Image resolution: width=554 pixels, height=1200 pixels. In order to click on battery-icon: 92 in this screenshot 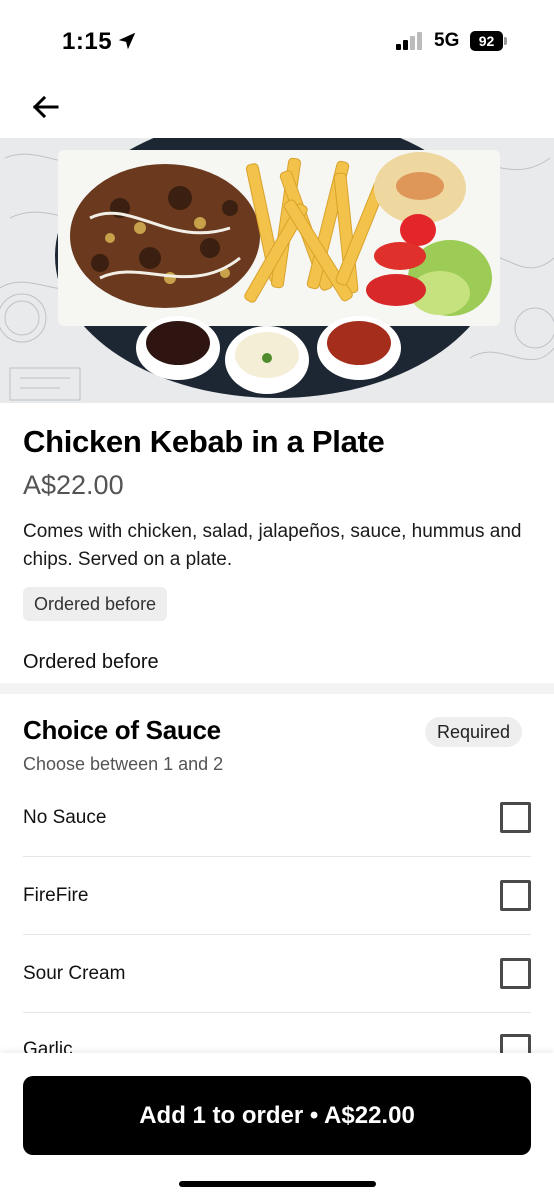, I will do `click(488, 41)`.